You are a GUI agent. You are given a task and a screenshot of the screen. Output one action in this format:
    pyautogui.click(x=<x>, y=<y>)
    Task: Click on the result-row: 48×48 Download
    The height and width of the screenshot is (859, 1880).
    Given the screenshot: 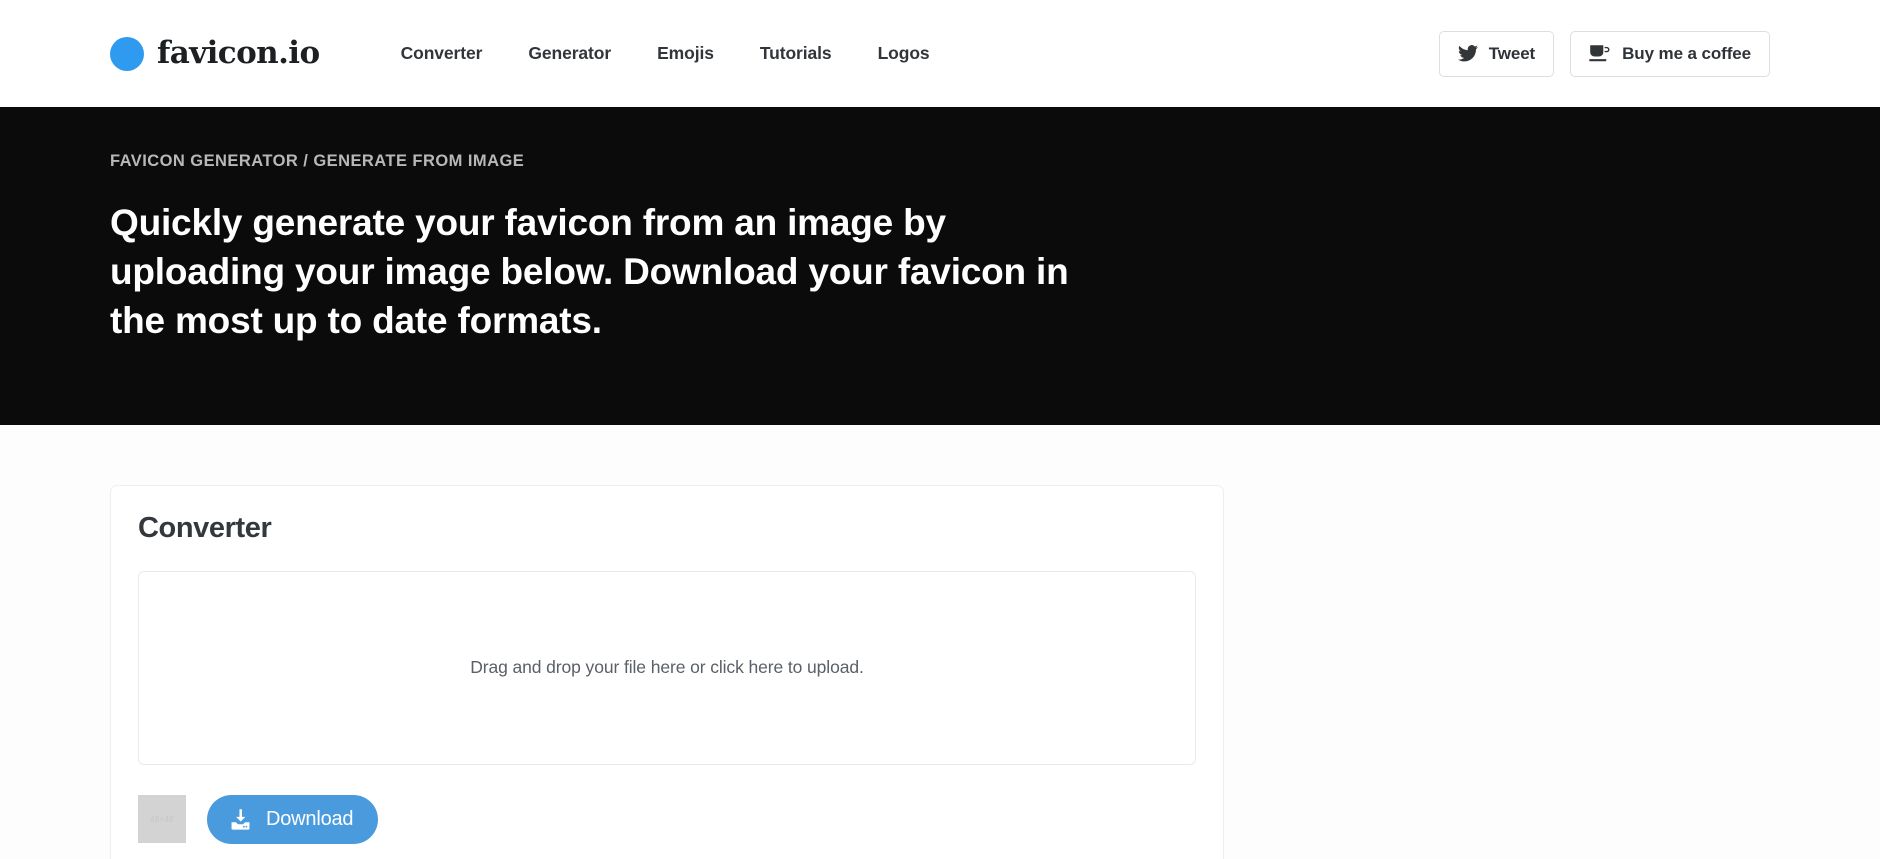 What is the action you would take?
    pyautogui.click(x=667, y=819)
    